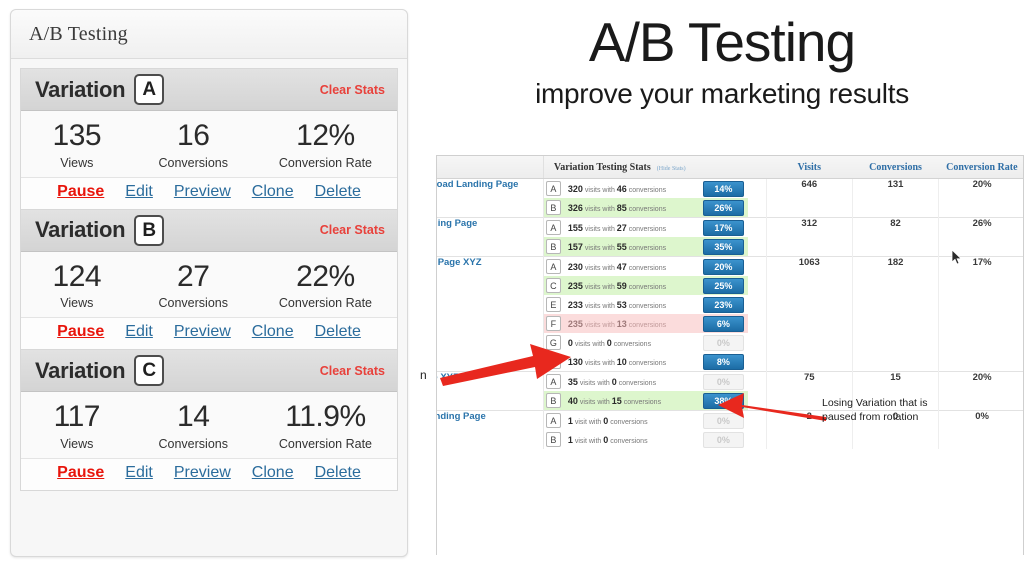 This screenshot has height=570, width=1024. Describe the element at coordinates (621, 246) in the screenshot. I see `conversions-count: 55` at that location.